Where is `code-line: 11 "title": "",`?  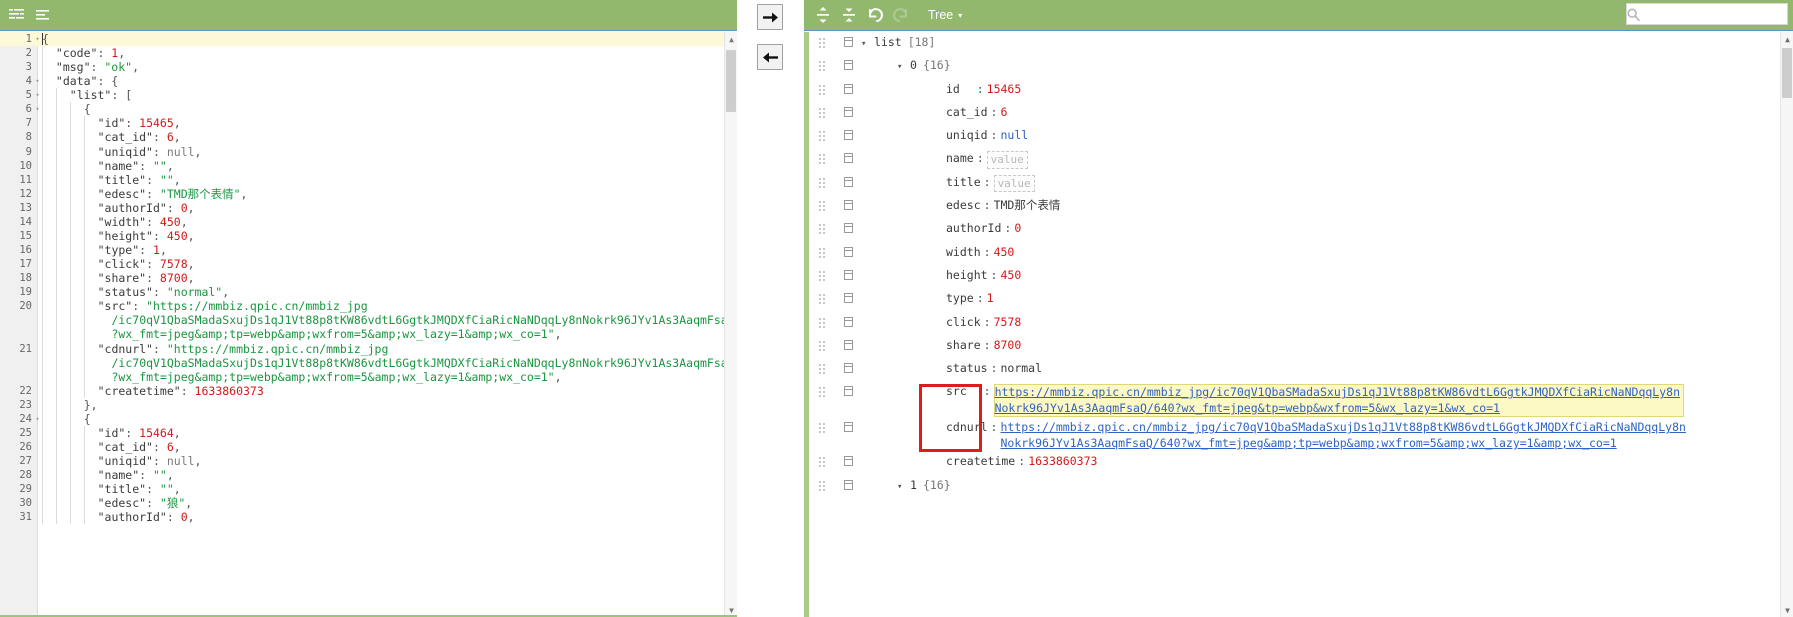
code-line: 11 "title": "", is located at coordinates (368, 179).